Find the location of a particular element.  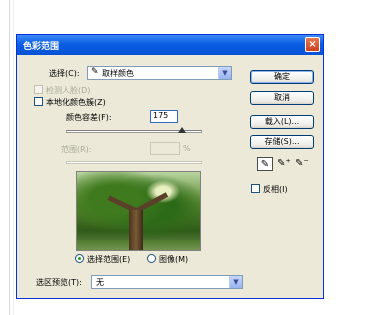

invert-label: 反相(I) is located at coordinates (275, 189).